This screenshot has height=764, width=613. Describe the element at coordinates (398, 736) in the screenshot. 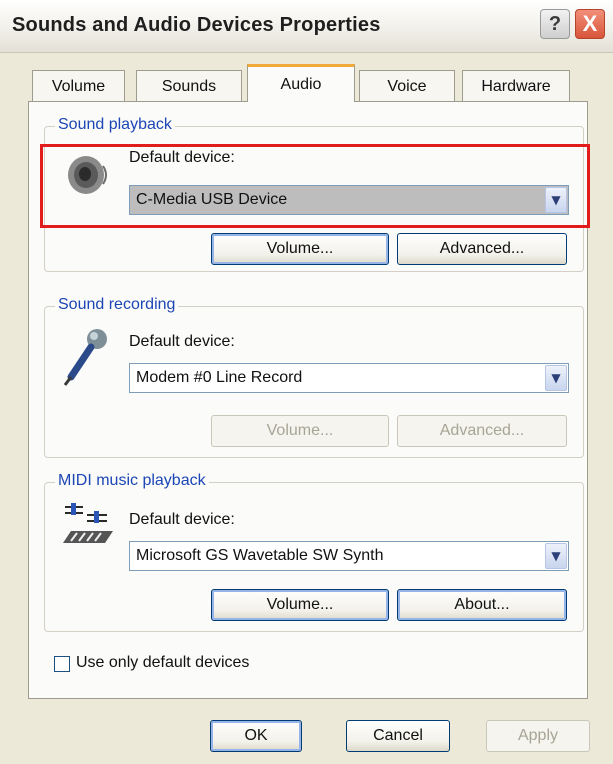

I see `cancel-button: Cancel` at that location.